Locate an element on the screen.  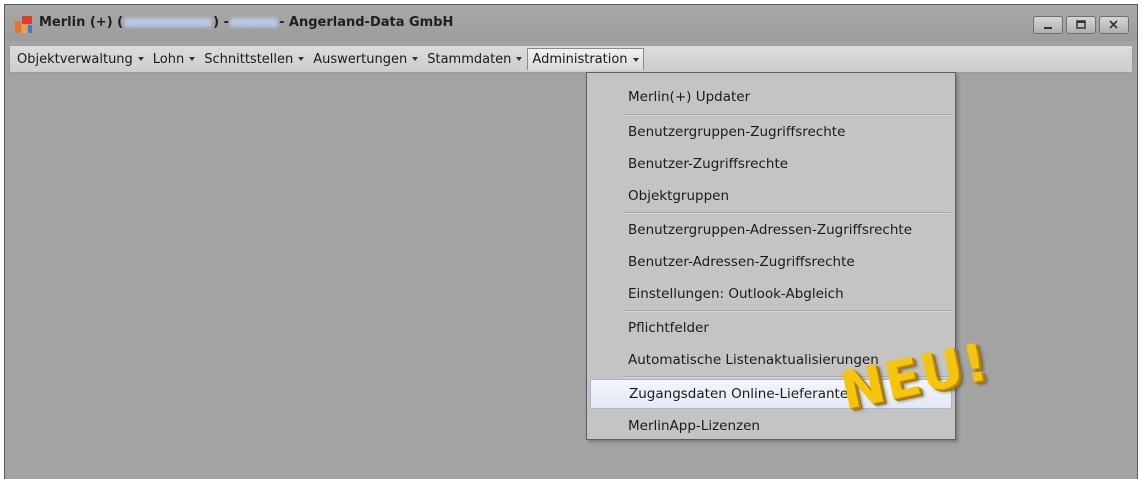
menu-item-benutzergruppen-zugriffsrechte: Benutzergruppen-Zugriffsrechte is located at coordinates (771, 132).